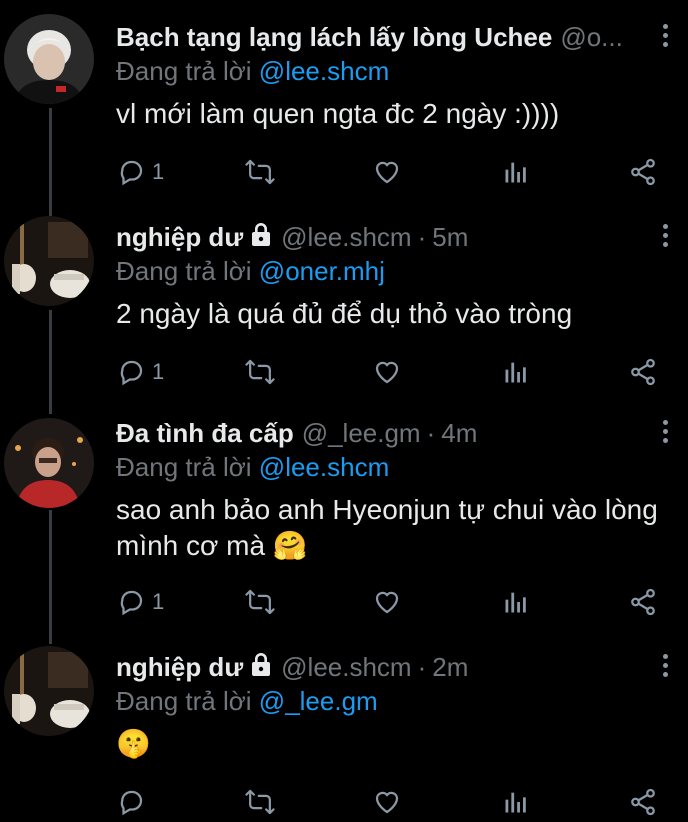 Image resolution: width=688 pixels, height=822 pixels. I want to click on reply-mention: @oner.mhj, so click(322, 271).